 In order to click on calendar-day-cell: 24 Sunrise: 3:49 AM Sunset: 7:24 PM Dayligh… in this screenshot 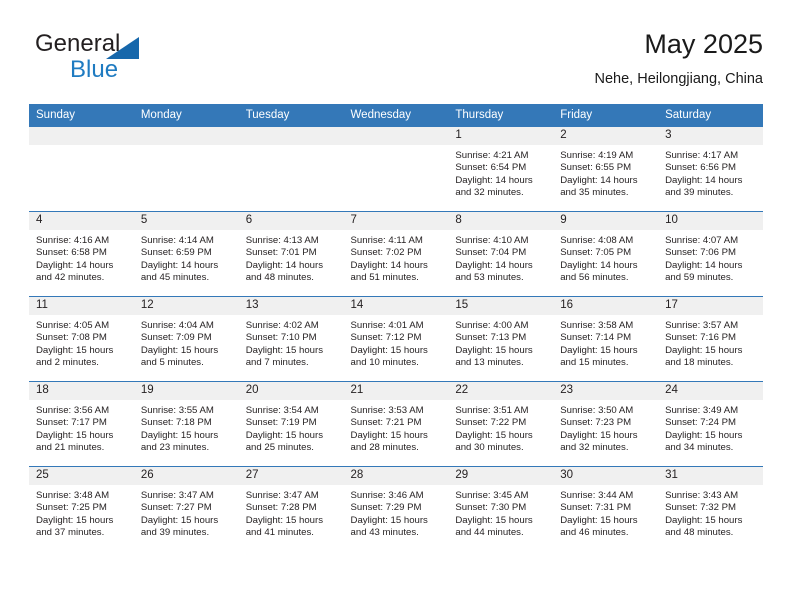, I will do `click(710, 424)`.